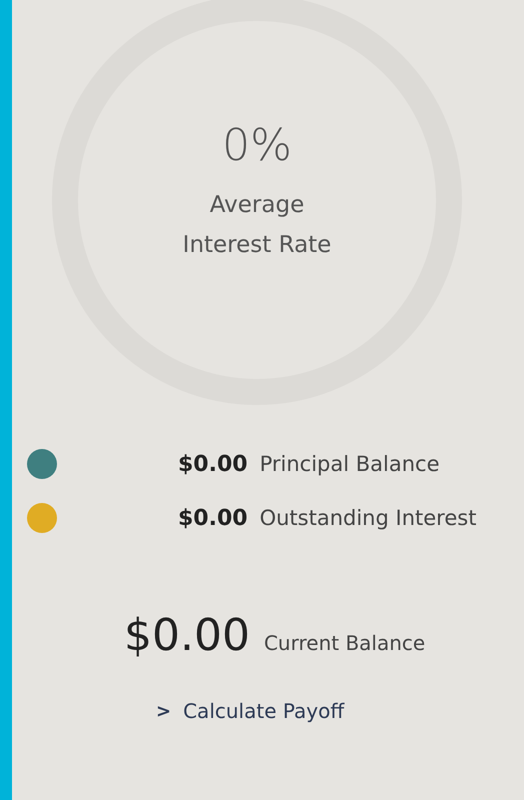 The image size is (524, 800). What do you see at coordinates (164, 711) in the screenshot?
I see `chevron-icon: >` at bounding box center [164, 711].